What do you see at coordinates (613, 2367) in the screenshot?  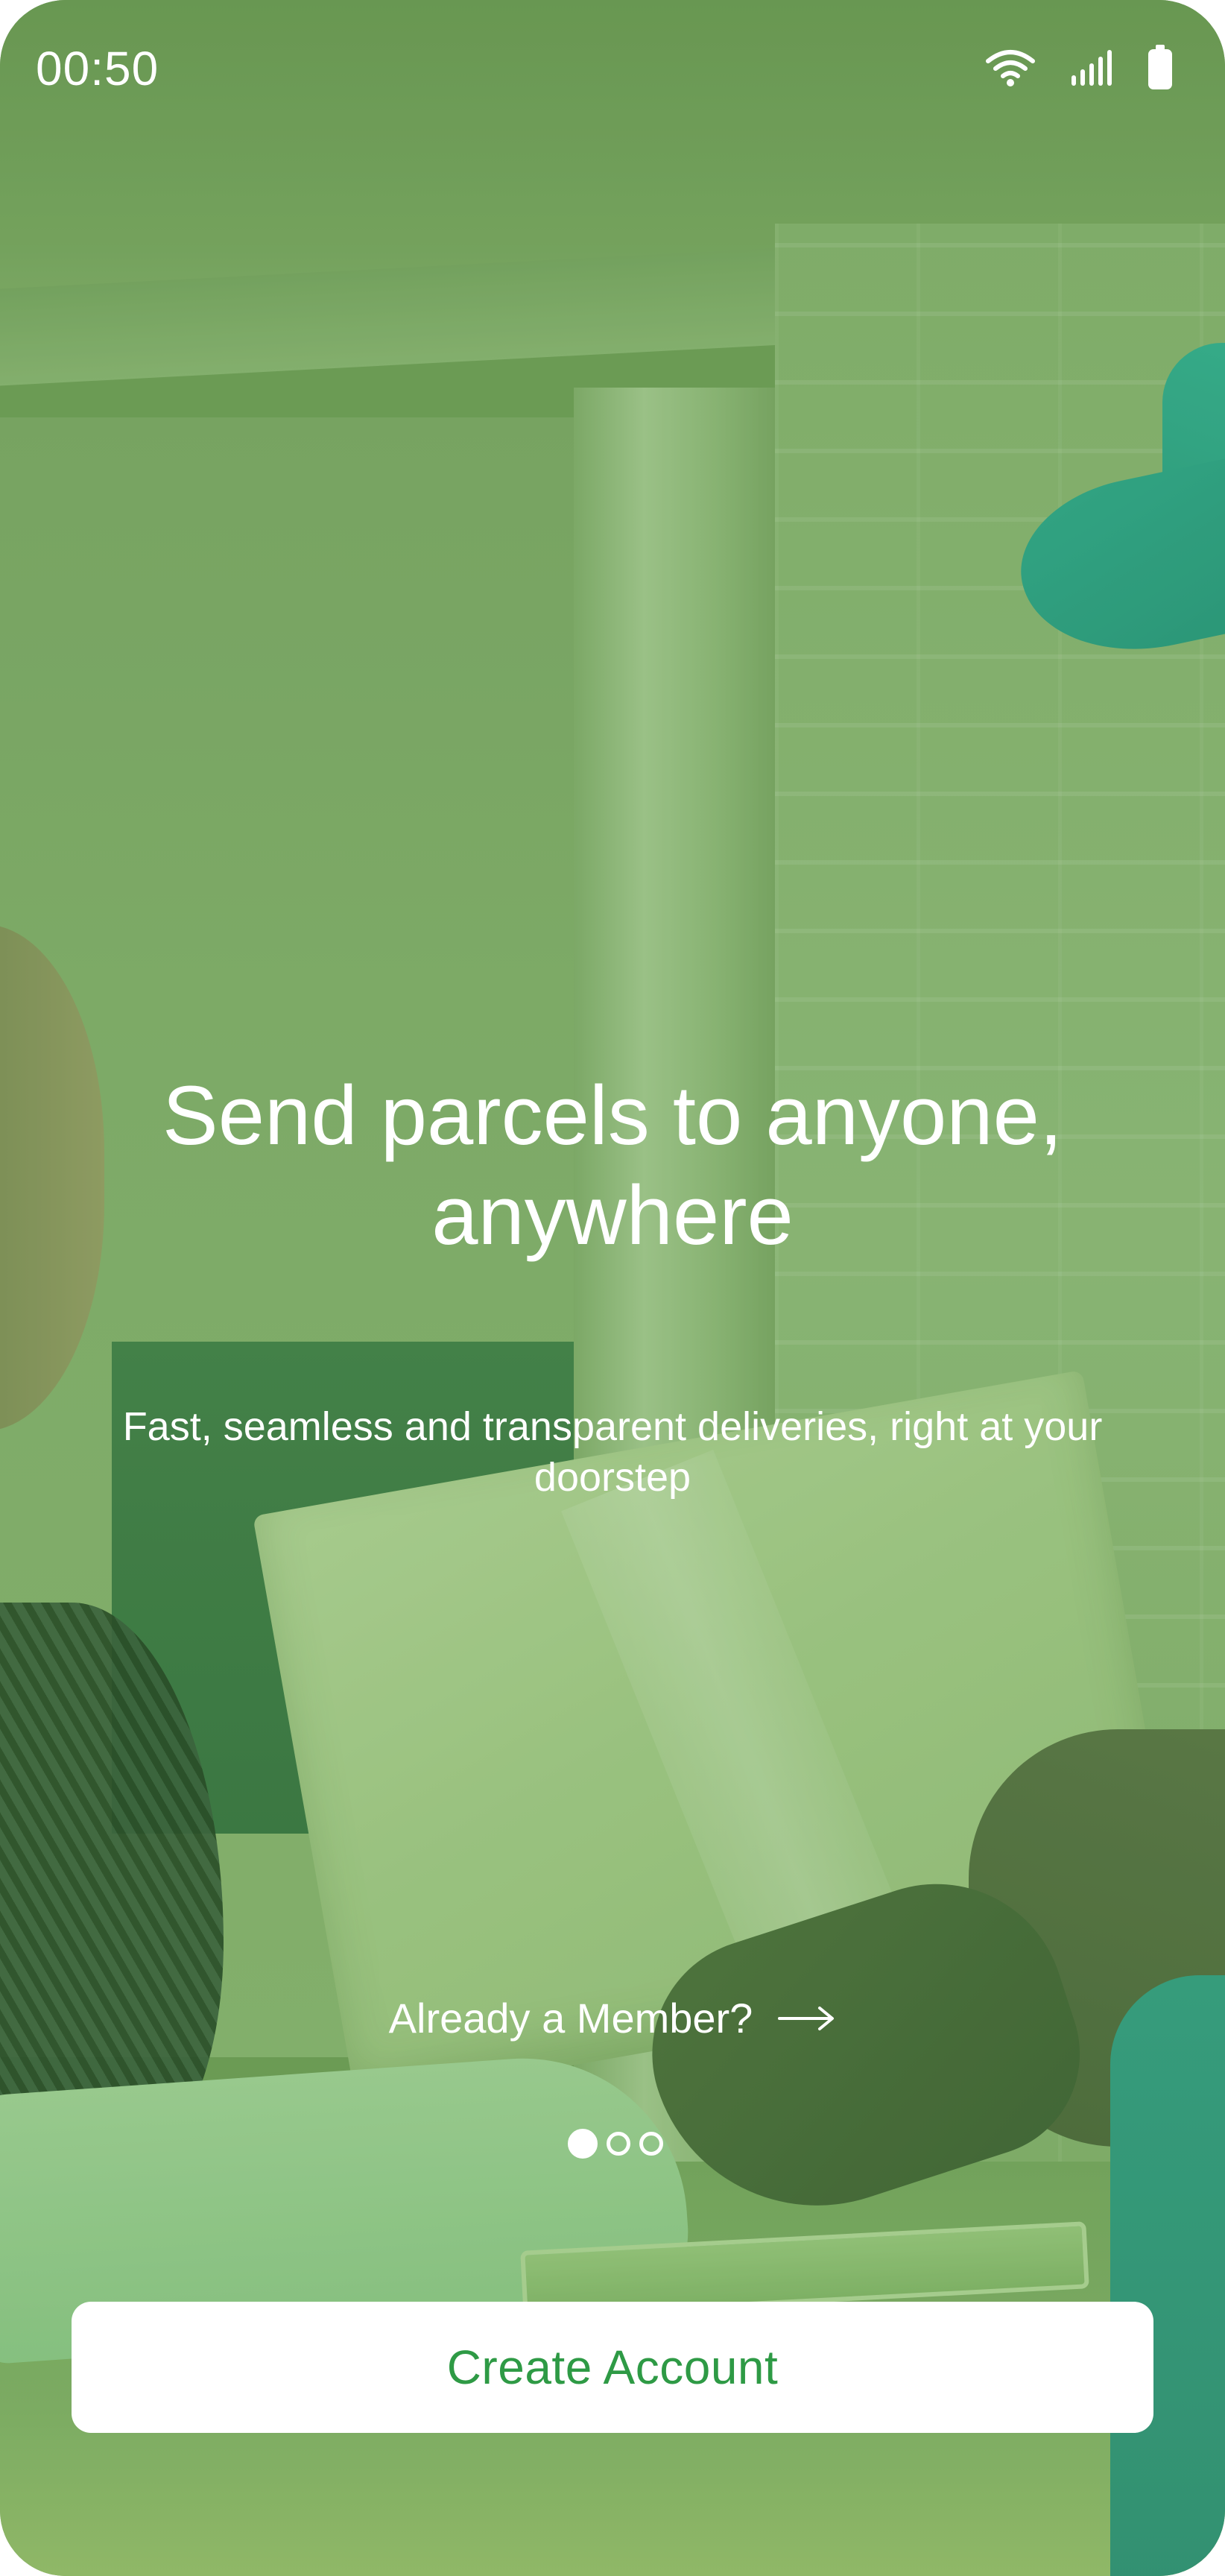 I see `create-account-button: Create Account` at bounding box center [613, 2367].